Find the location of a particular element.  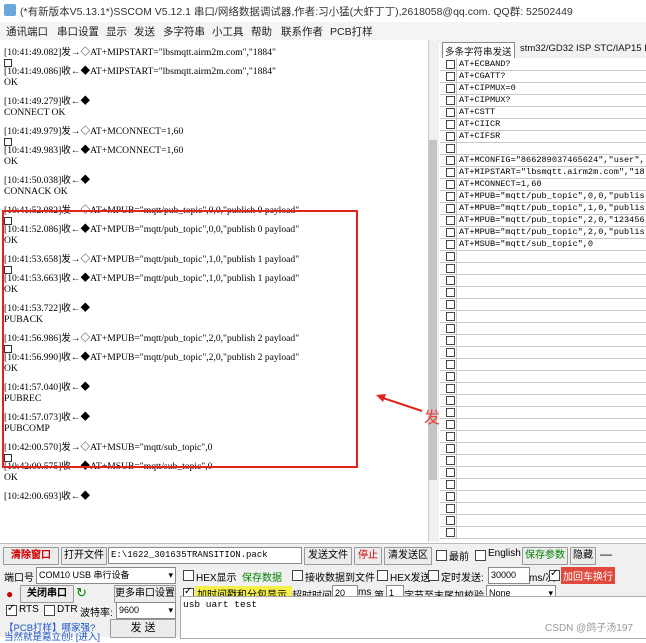

send-textbox: usb uart test CSDN @鸽子汤197 is located at coordinates (413, 617).